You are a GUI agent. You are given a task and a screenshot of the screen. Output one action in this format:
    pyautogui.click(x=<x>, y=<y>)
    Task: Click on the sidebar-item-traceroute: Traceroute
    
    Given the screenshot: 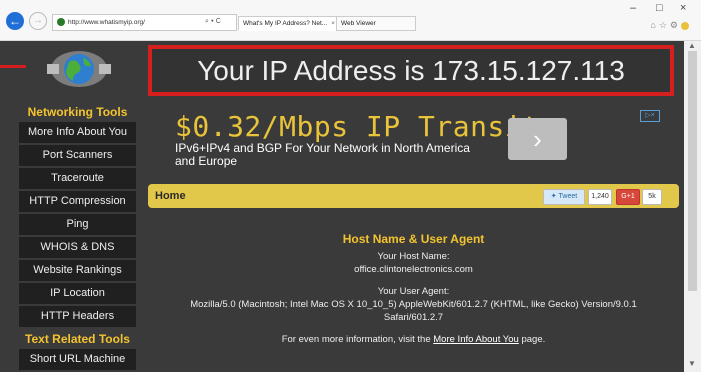 What is the action you would take?
    pyautogui.click(x=77, y=178)
    